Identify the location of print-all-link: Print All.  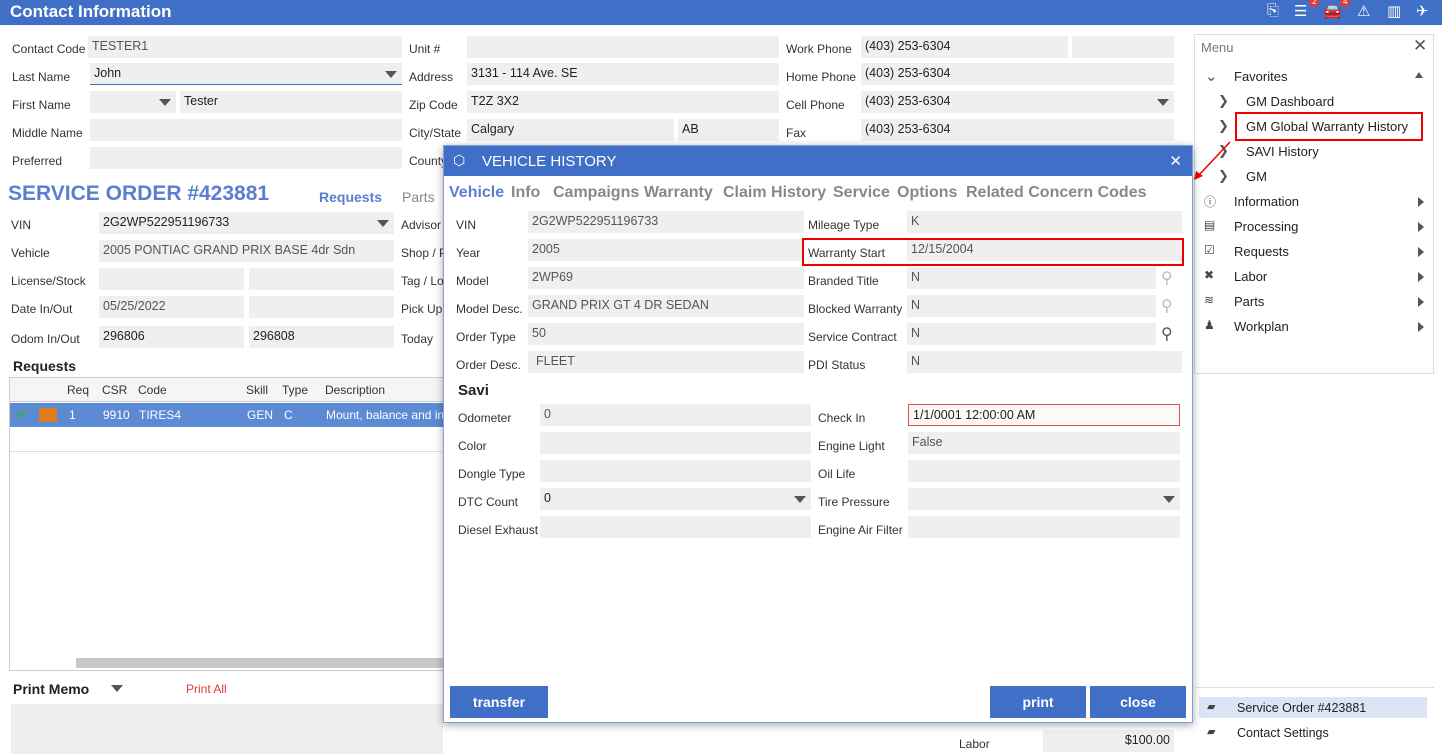
(206, 689).